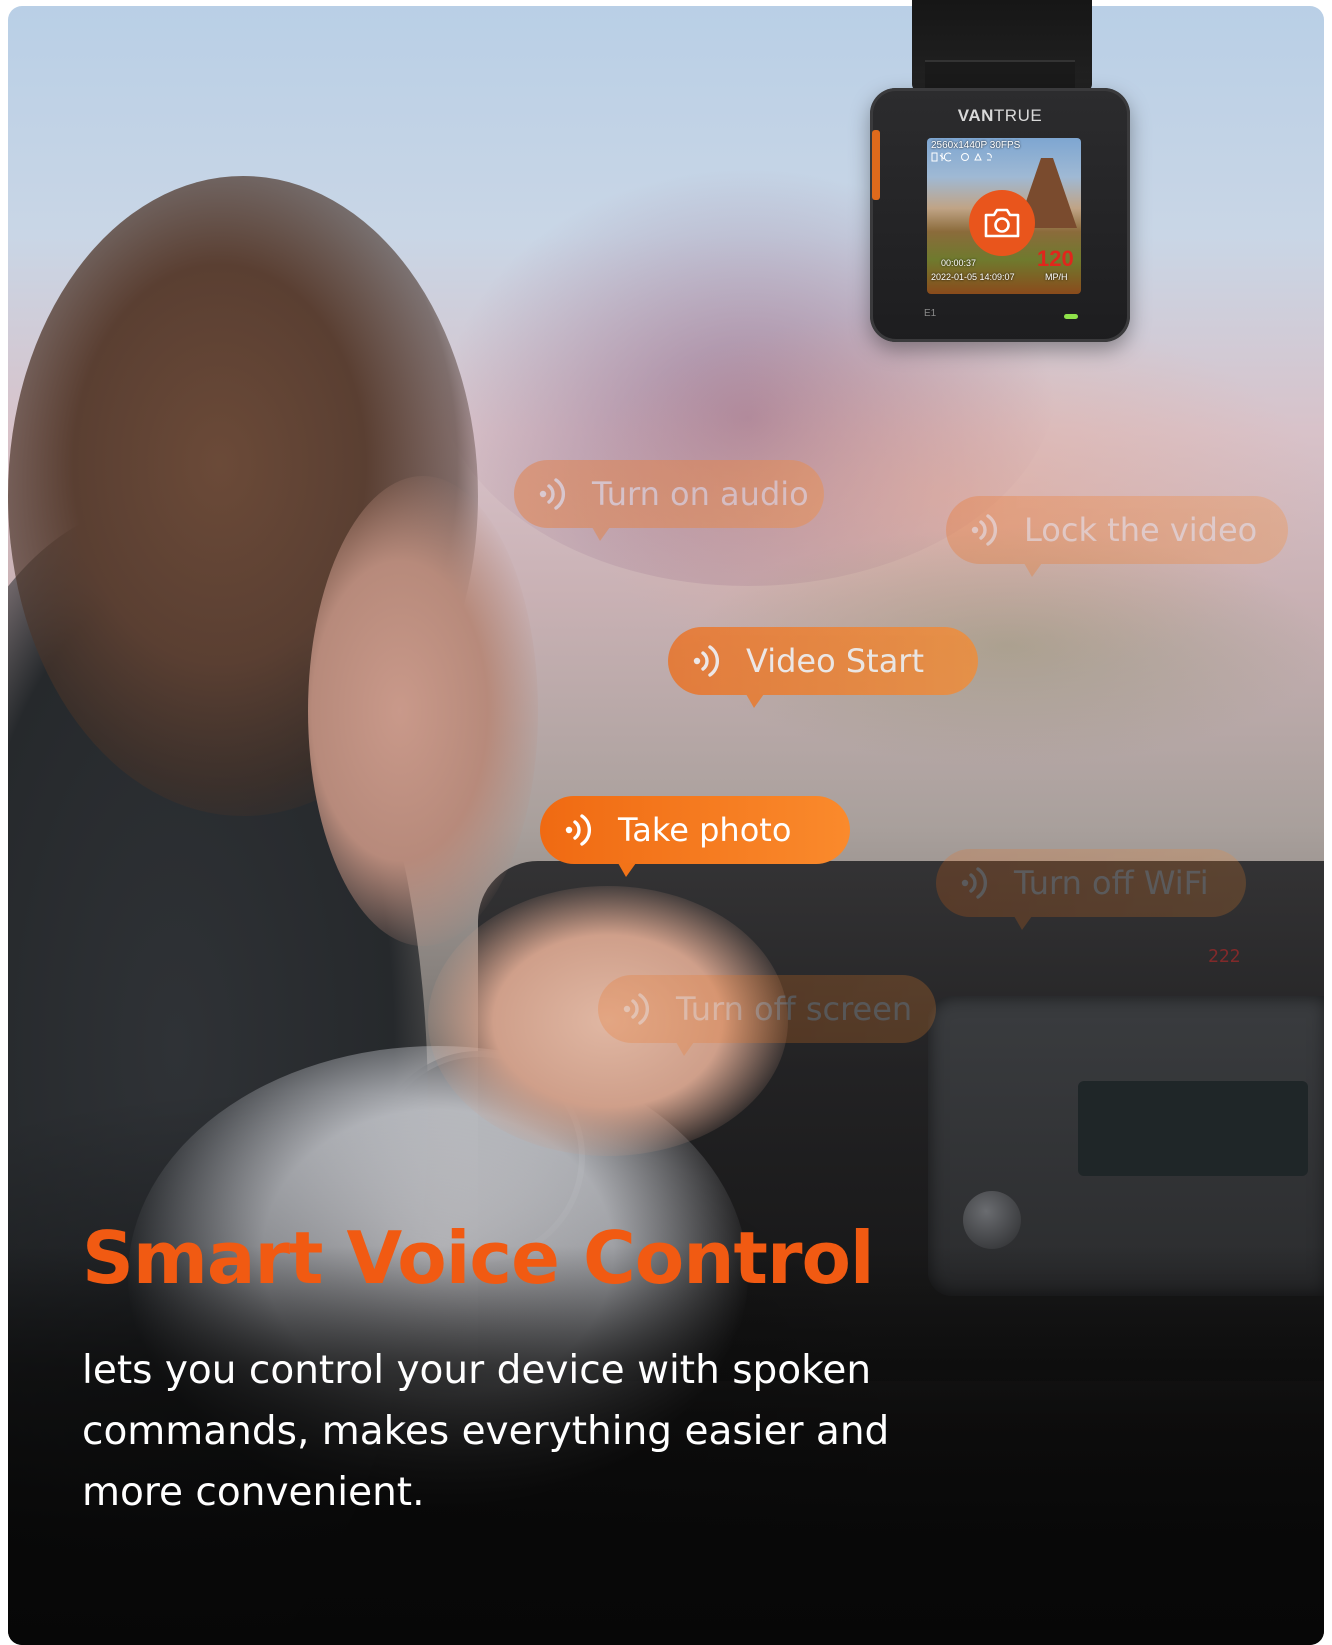 This screenshot has width=1332, height=1645. I want to click on dashboard-readout: 222, so click(1224, 956).